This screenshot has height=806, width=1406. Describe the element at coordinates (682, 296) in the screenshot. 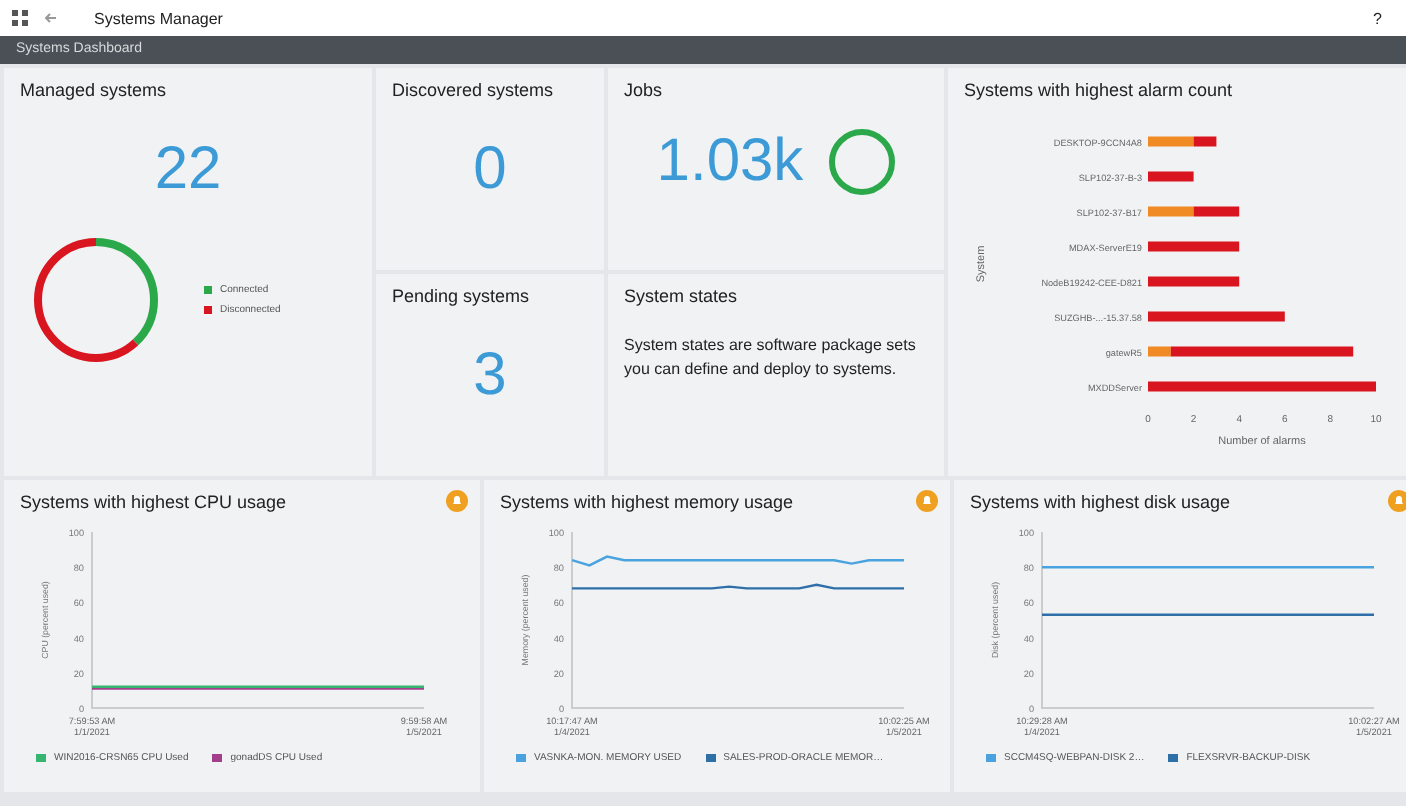

I see `card-title: System states` at that location.